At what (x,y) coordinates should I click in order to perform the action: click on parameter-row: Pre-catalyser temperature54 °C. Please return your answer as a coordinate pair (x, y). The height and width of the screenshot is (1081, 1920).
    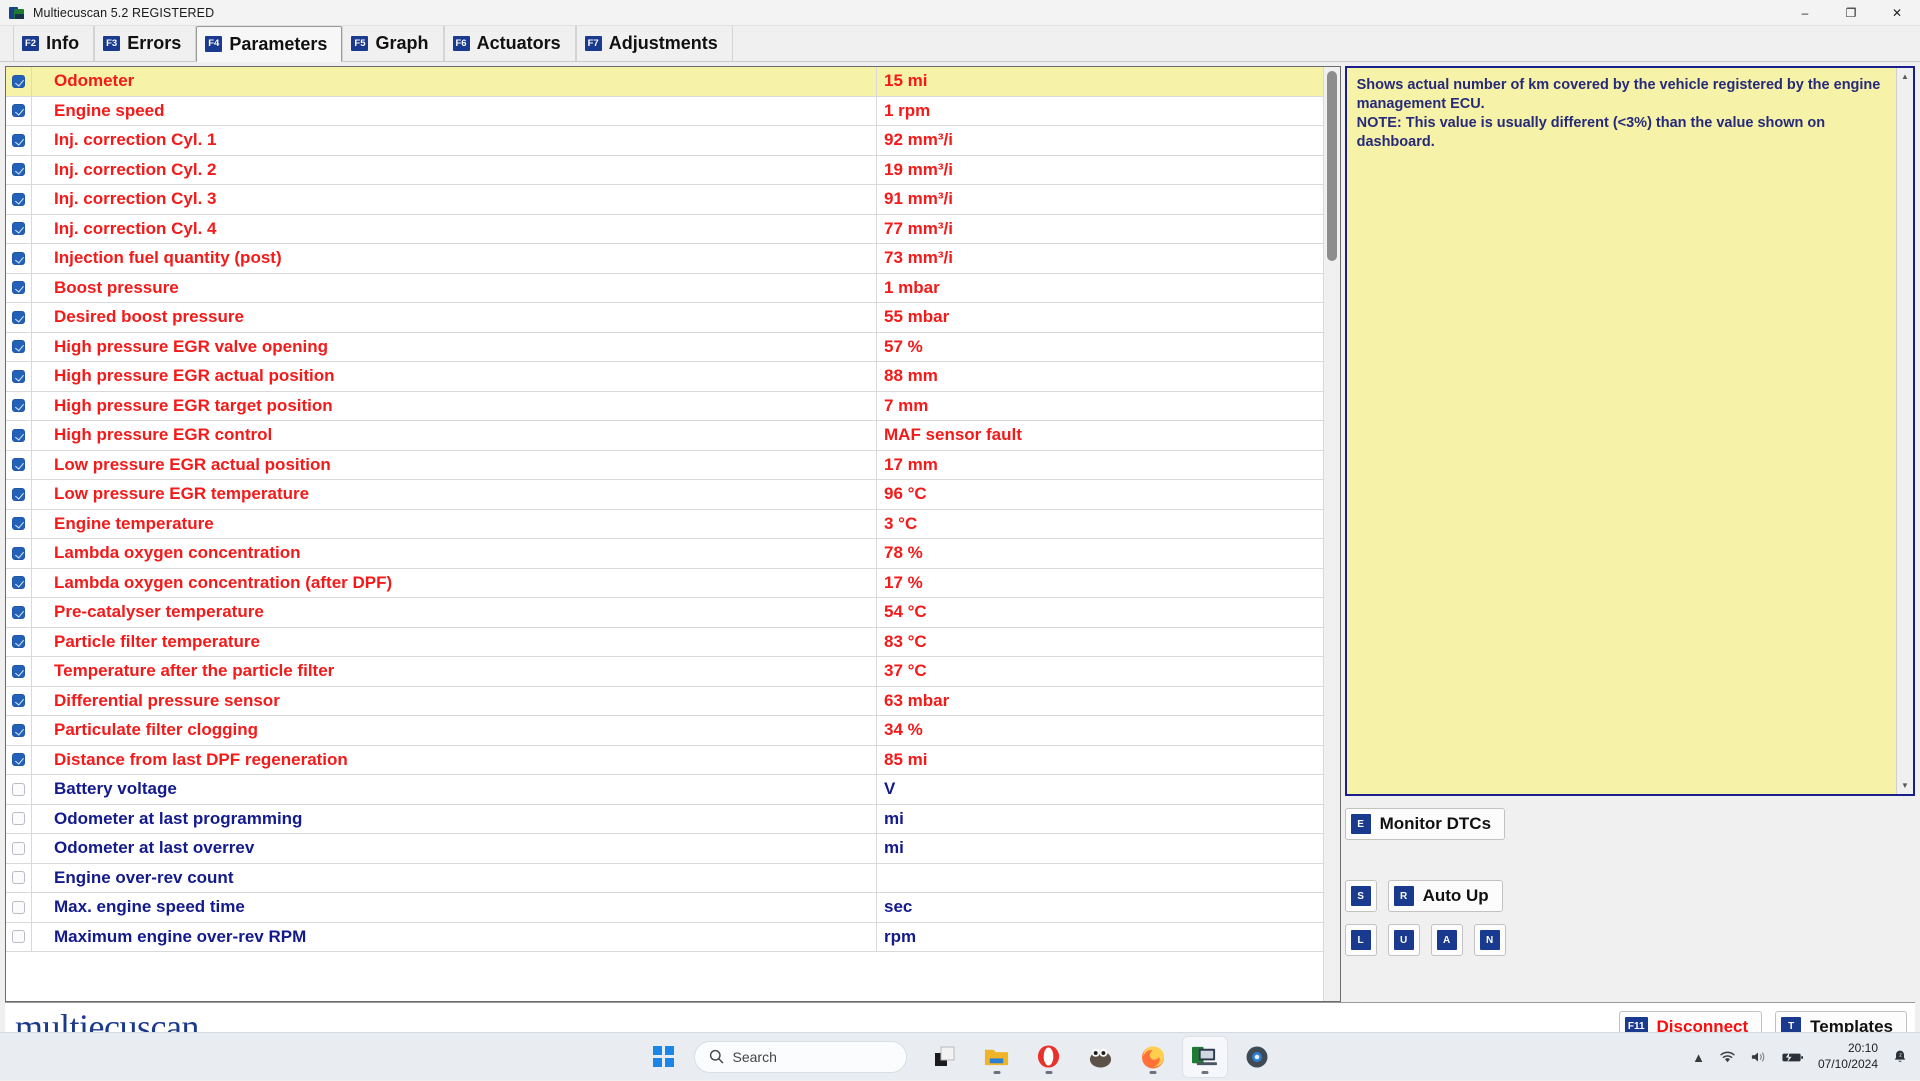
    Looking at the image, I should click on (664, 613).